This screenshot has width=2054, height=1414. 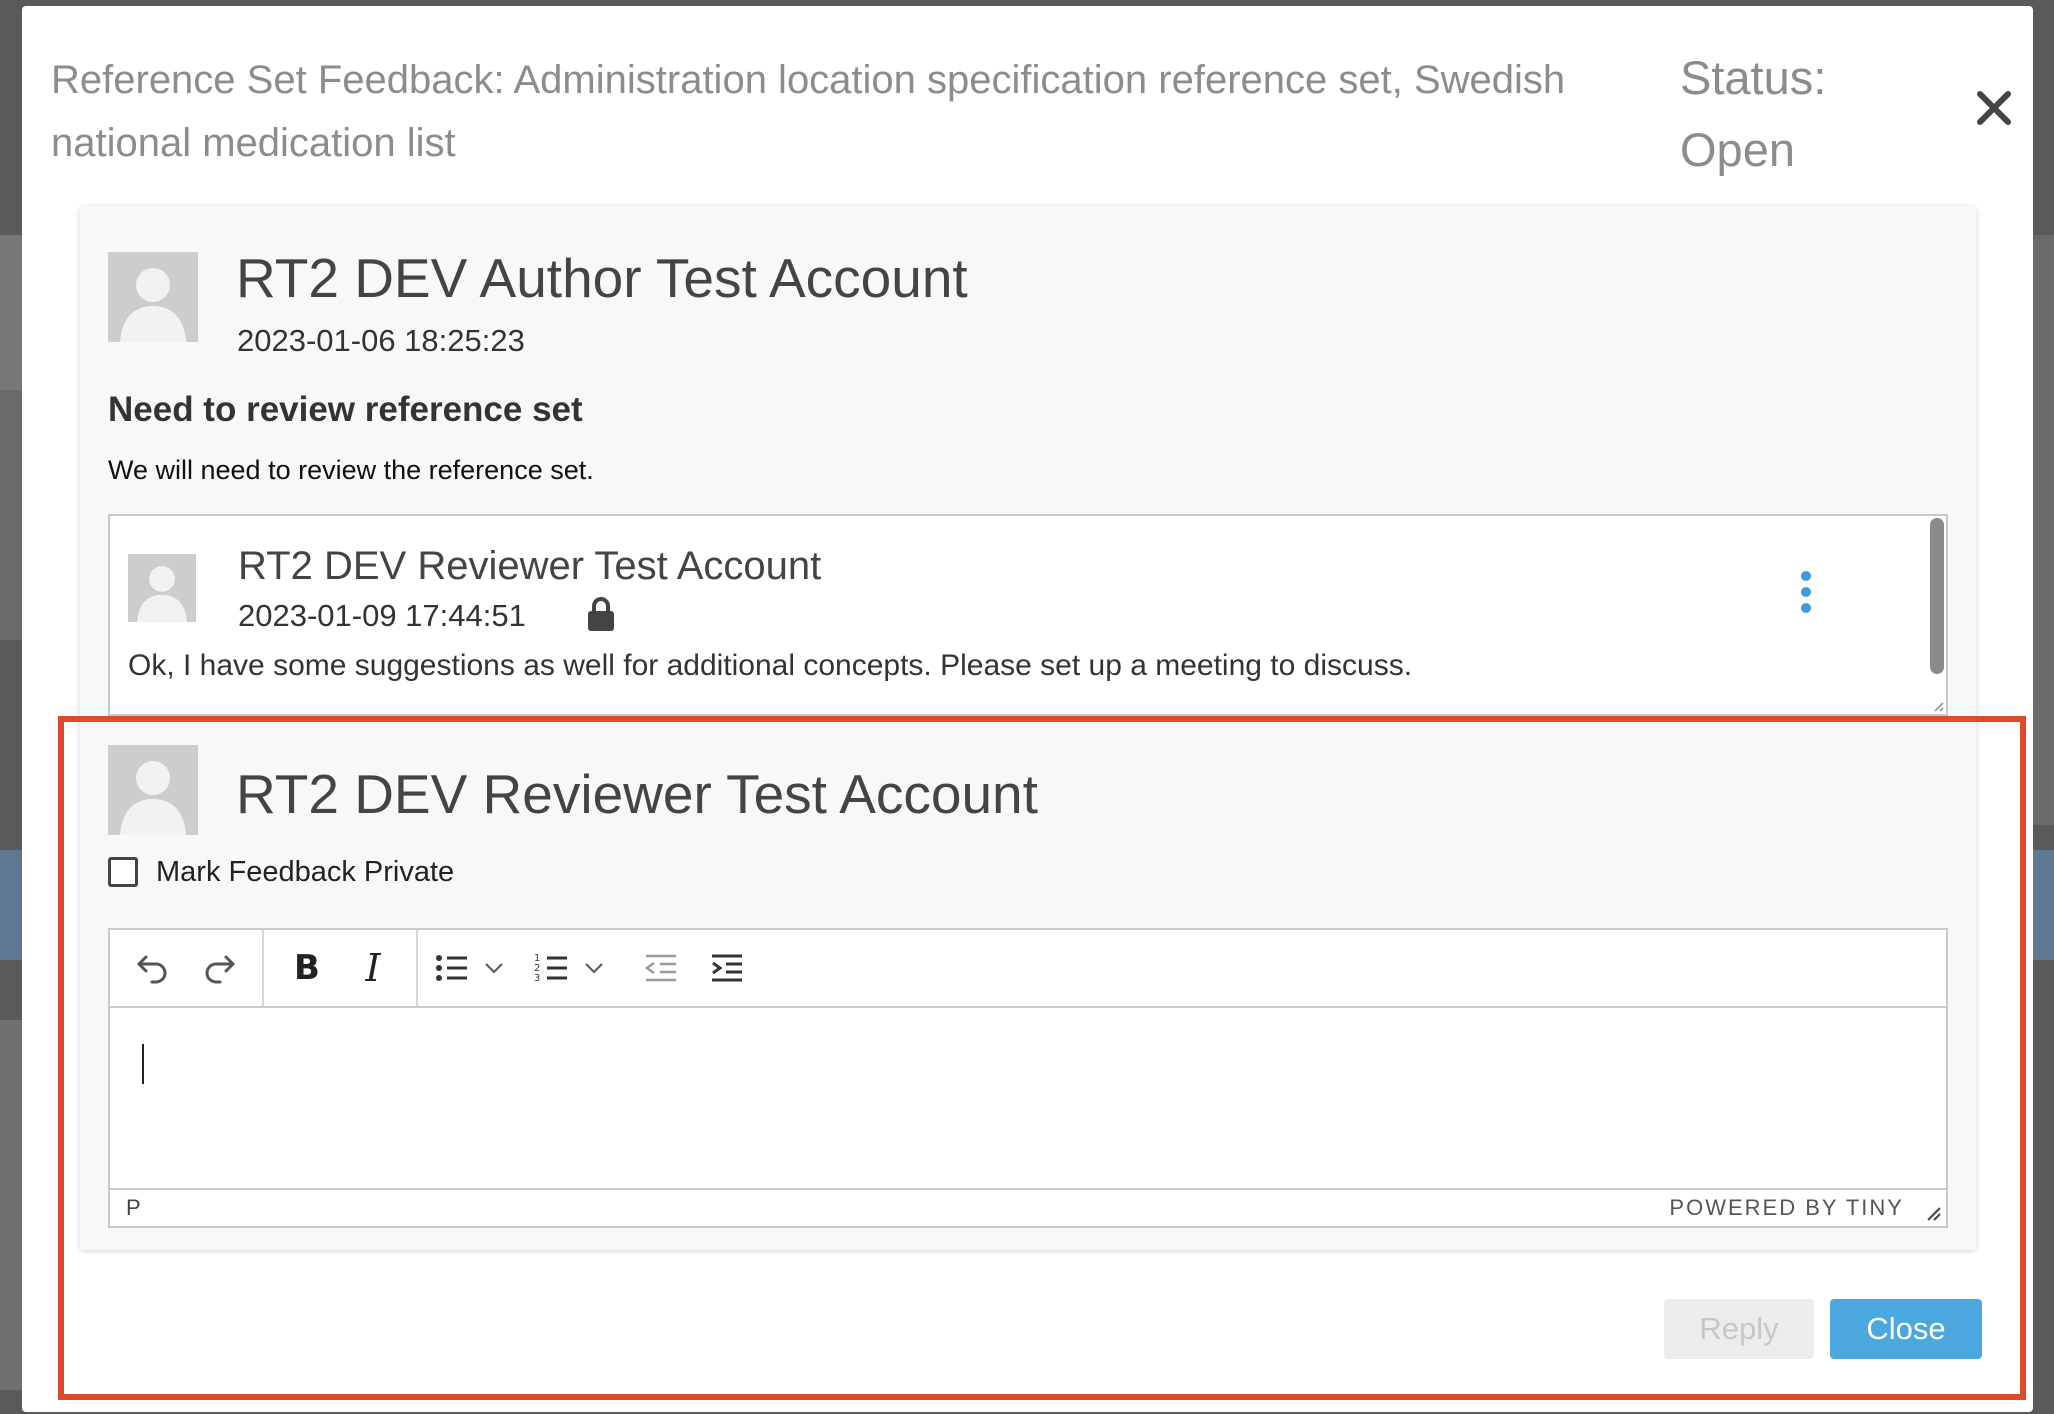 I want to click on close-button: Close, so click(x=1906, y=1329).